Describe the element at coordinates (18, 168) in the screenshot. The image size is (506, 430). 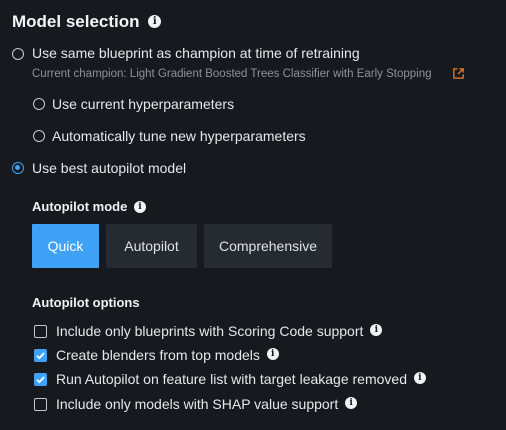
I see `radio-best-autopilot` at that location.